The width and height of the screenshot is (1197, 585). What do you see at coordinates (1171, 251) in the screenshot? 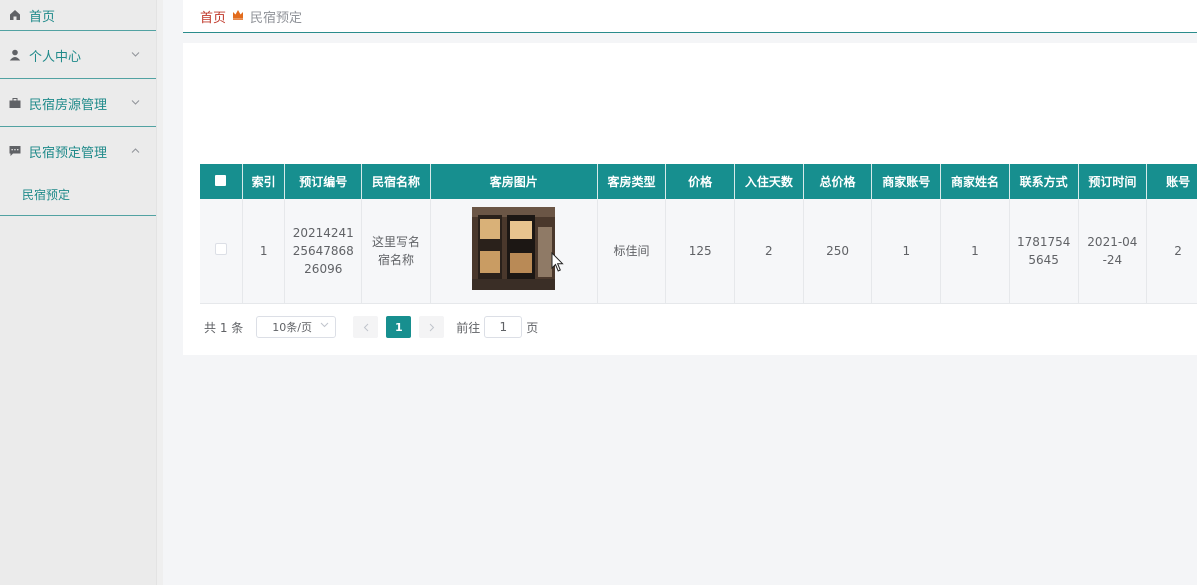
I see `cell-account: 2` at bounding box center [1171, 251].